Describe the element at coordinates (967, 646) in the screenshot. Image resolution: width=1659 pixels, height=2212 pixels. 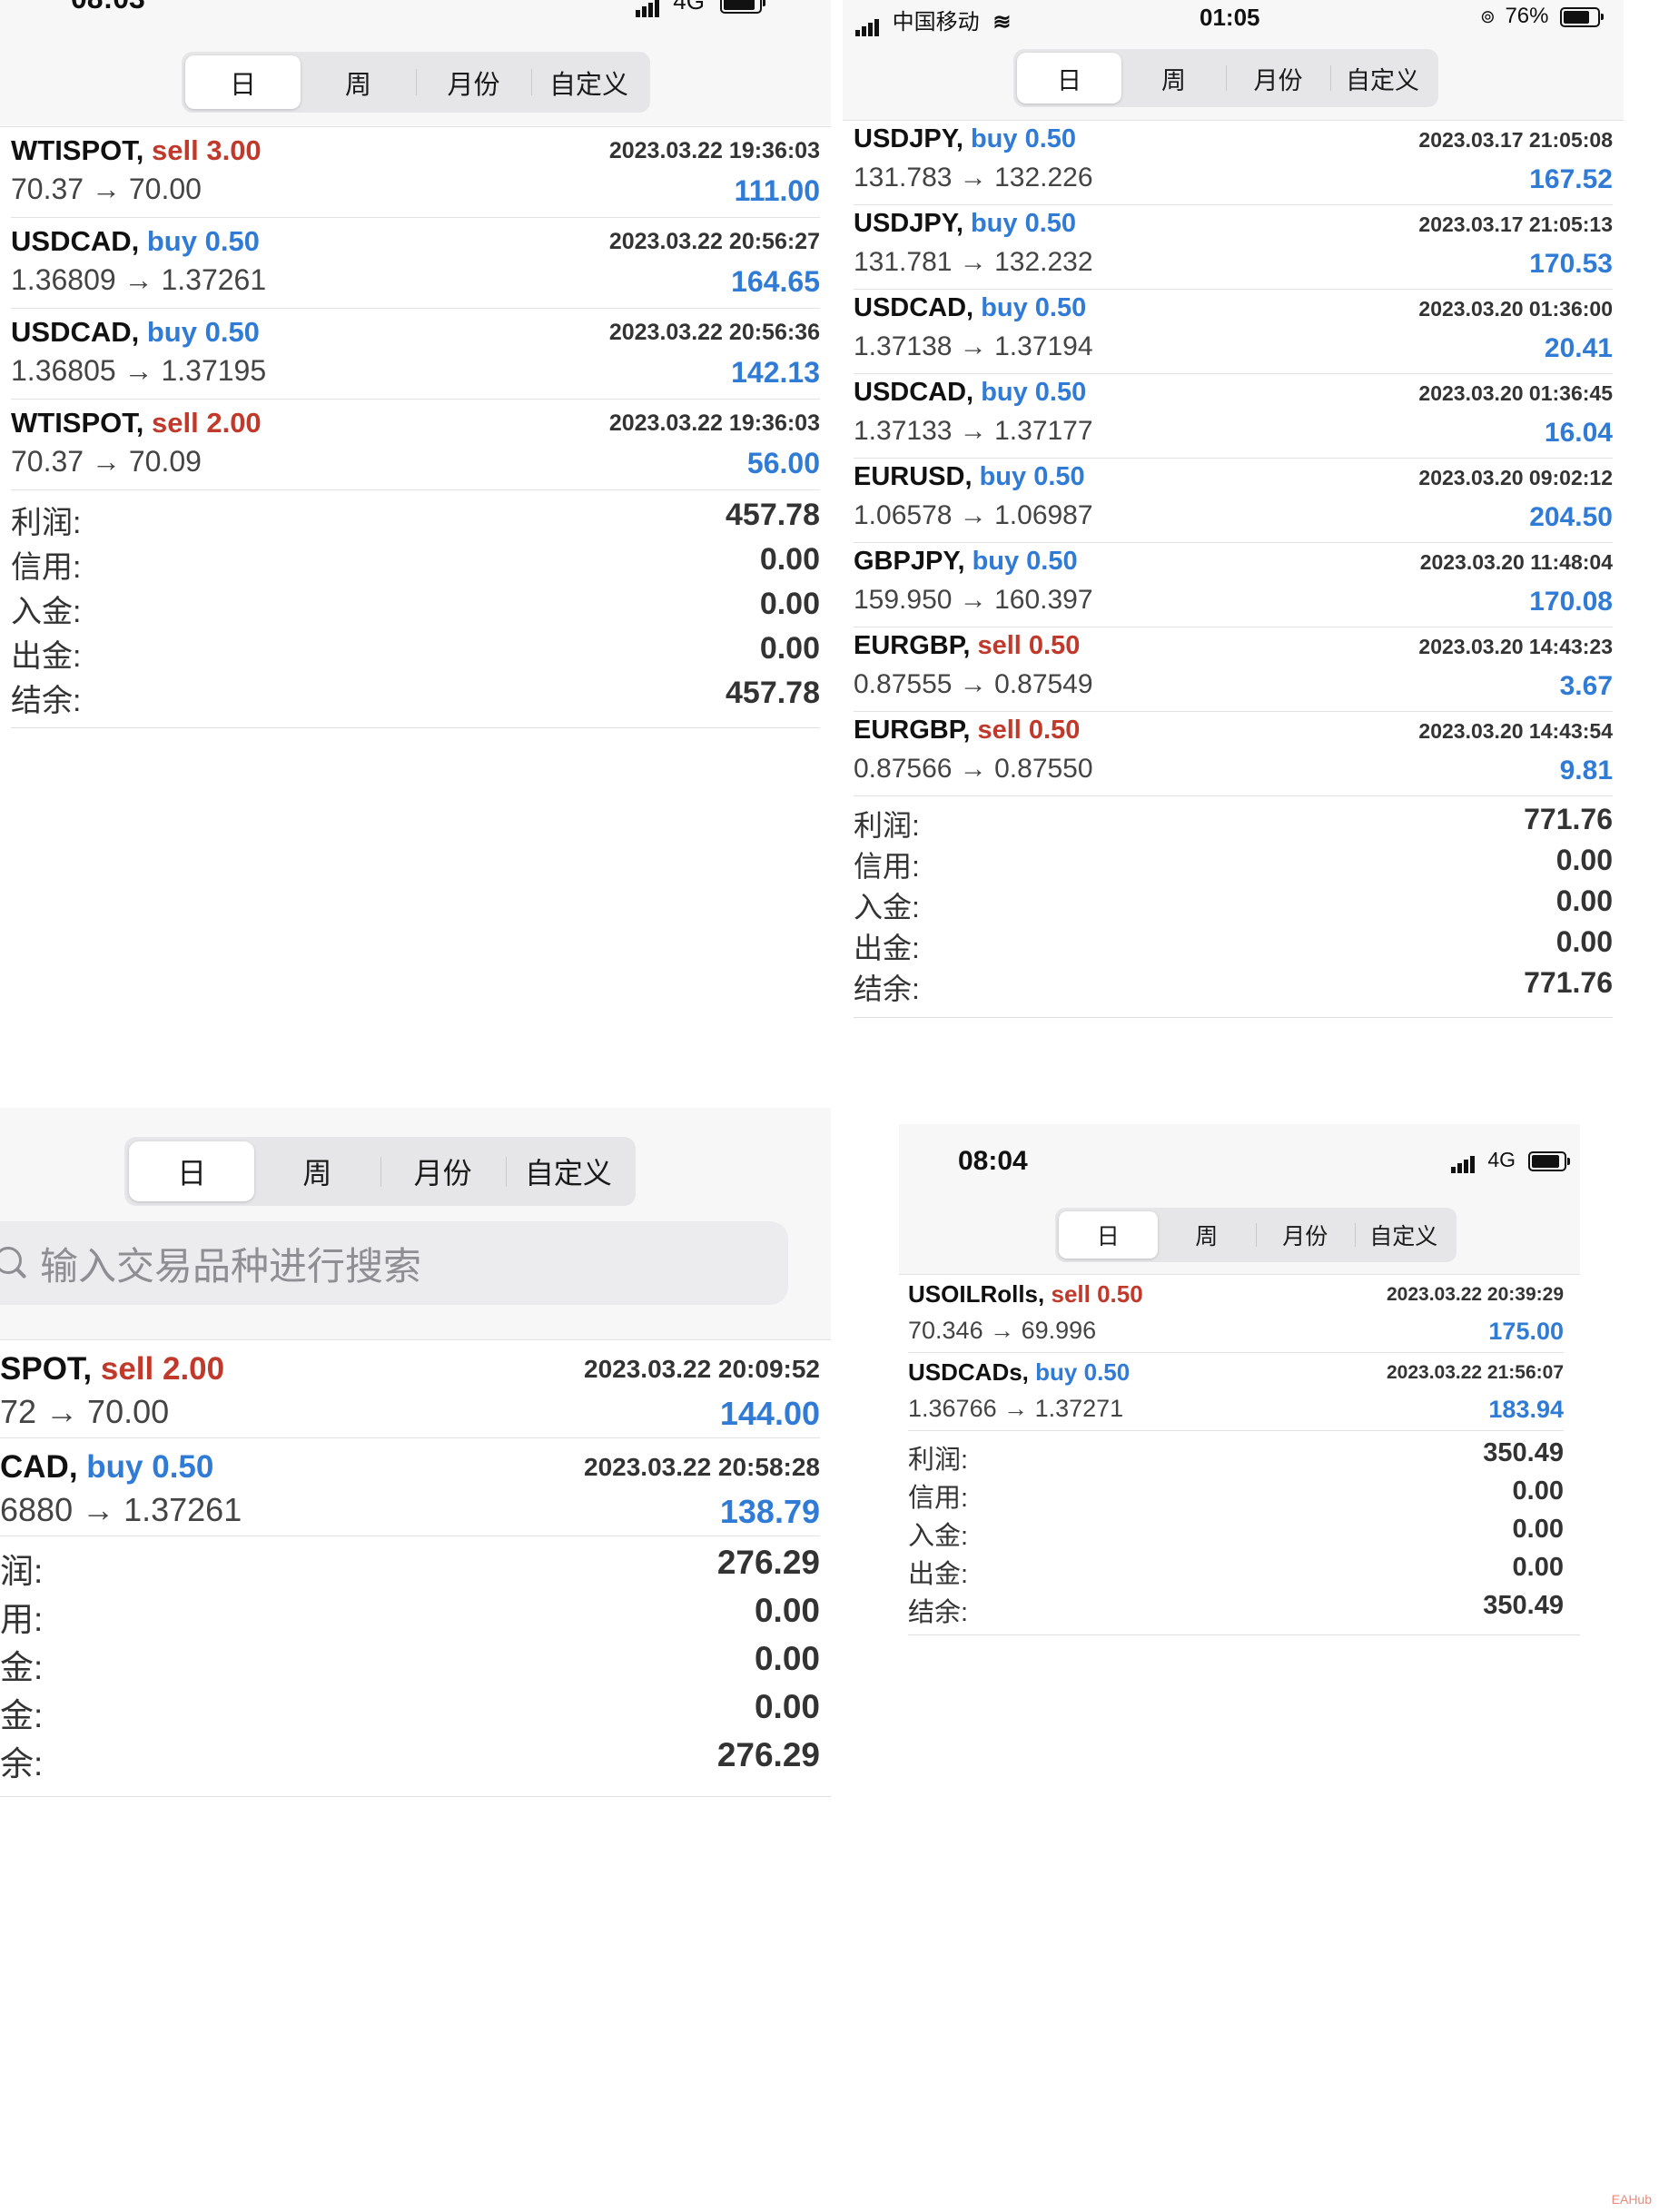
I see `trade-symbol-line: EURGBP, sell 0.50` at that location.